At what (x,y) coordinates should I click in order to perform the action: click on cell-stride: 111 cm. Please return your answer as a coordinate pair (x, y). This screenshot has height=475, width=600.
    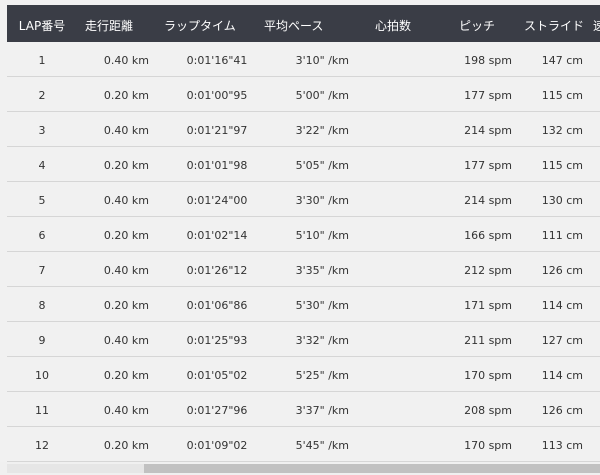
    Looking at the image, I should click on (562, 235).